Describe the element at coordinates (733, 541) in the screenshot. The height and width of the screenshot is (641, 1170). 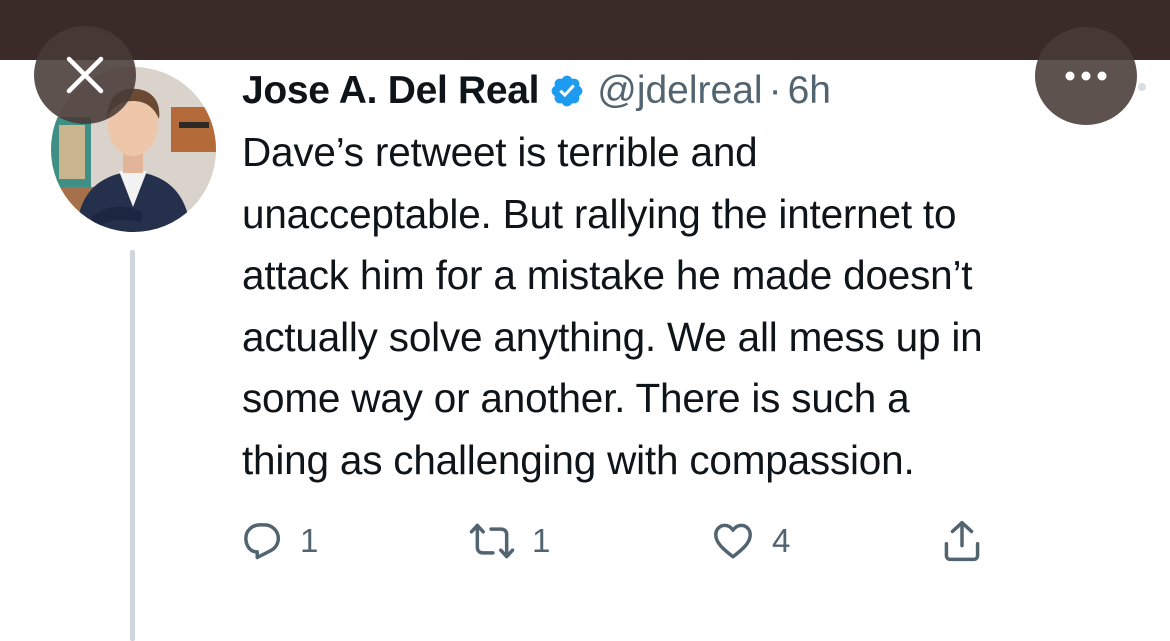
I see `heart-icon` at that location.